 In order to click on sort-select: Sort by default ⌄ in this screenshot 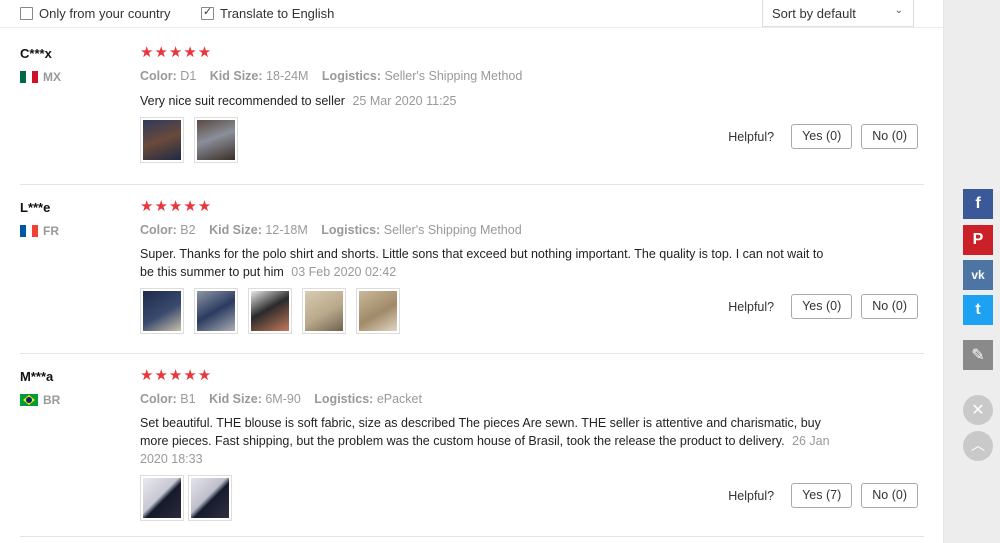, I will do `click(838, 13)`.